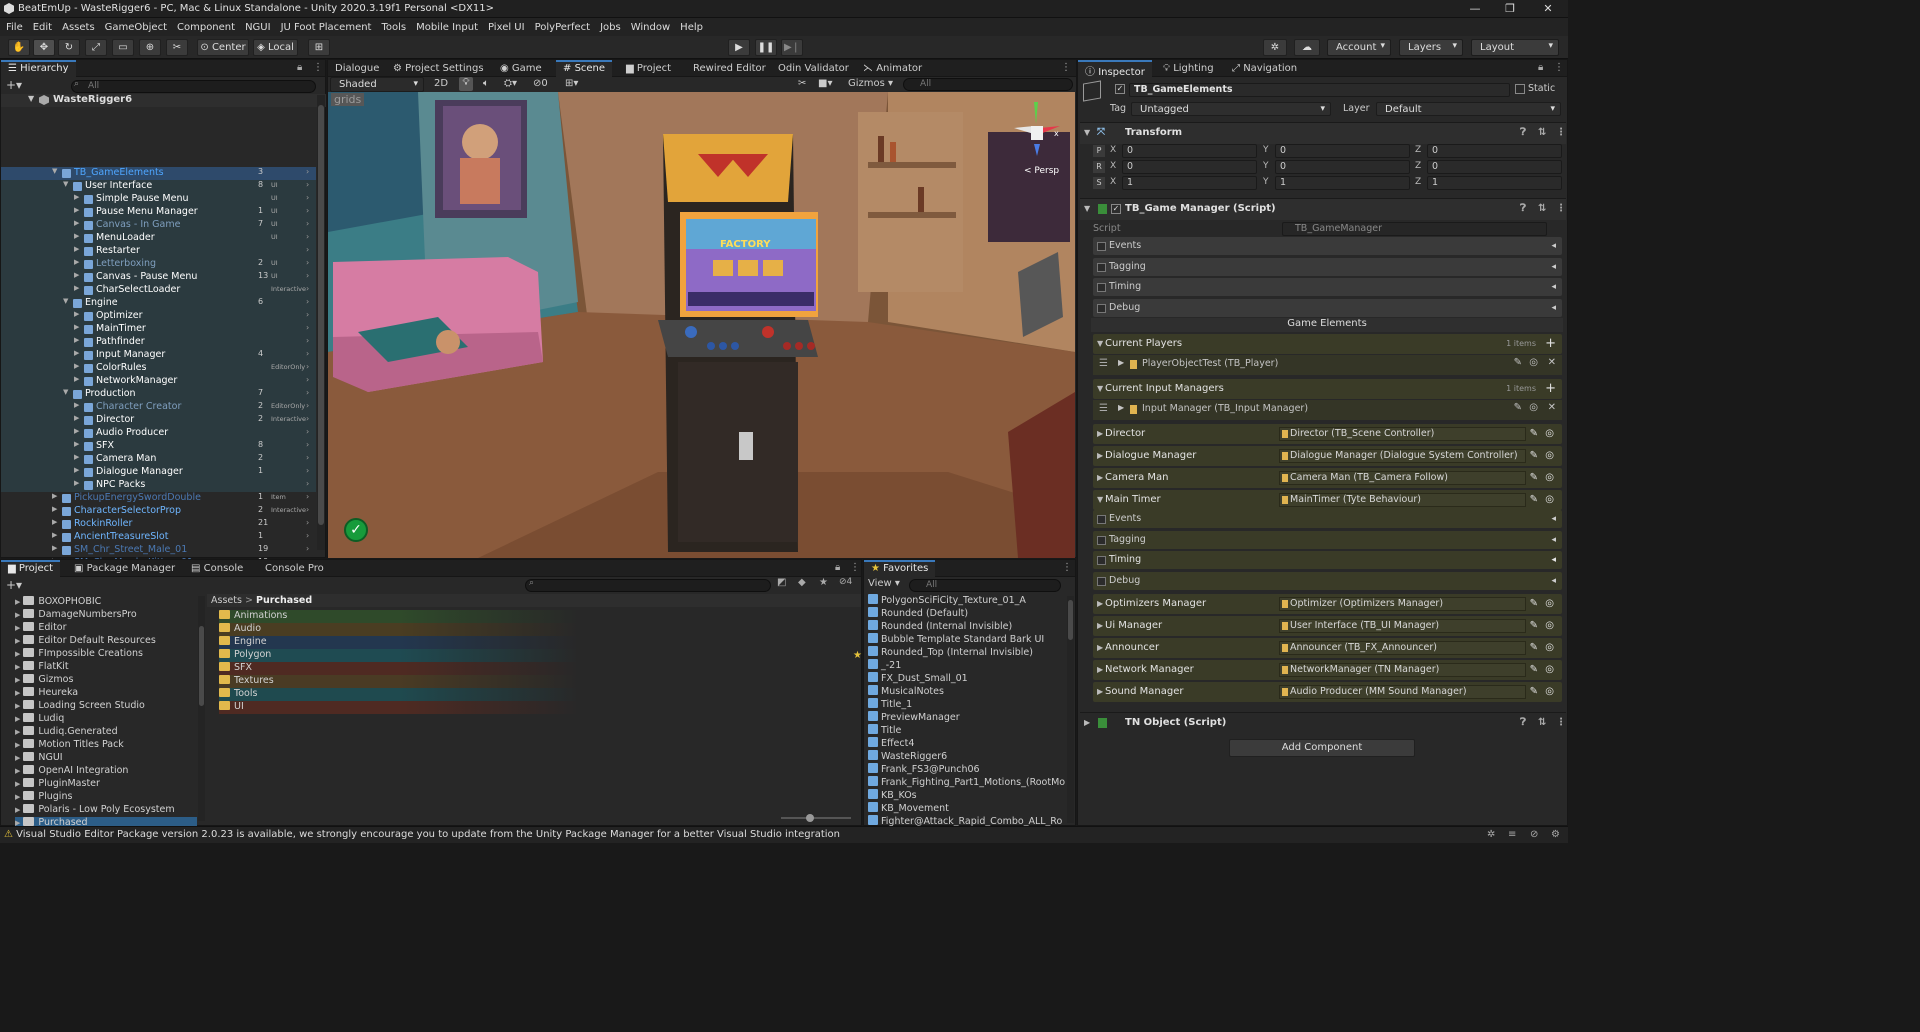  I want to click on camera-icon: ■▾, so click(825, 83).